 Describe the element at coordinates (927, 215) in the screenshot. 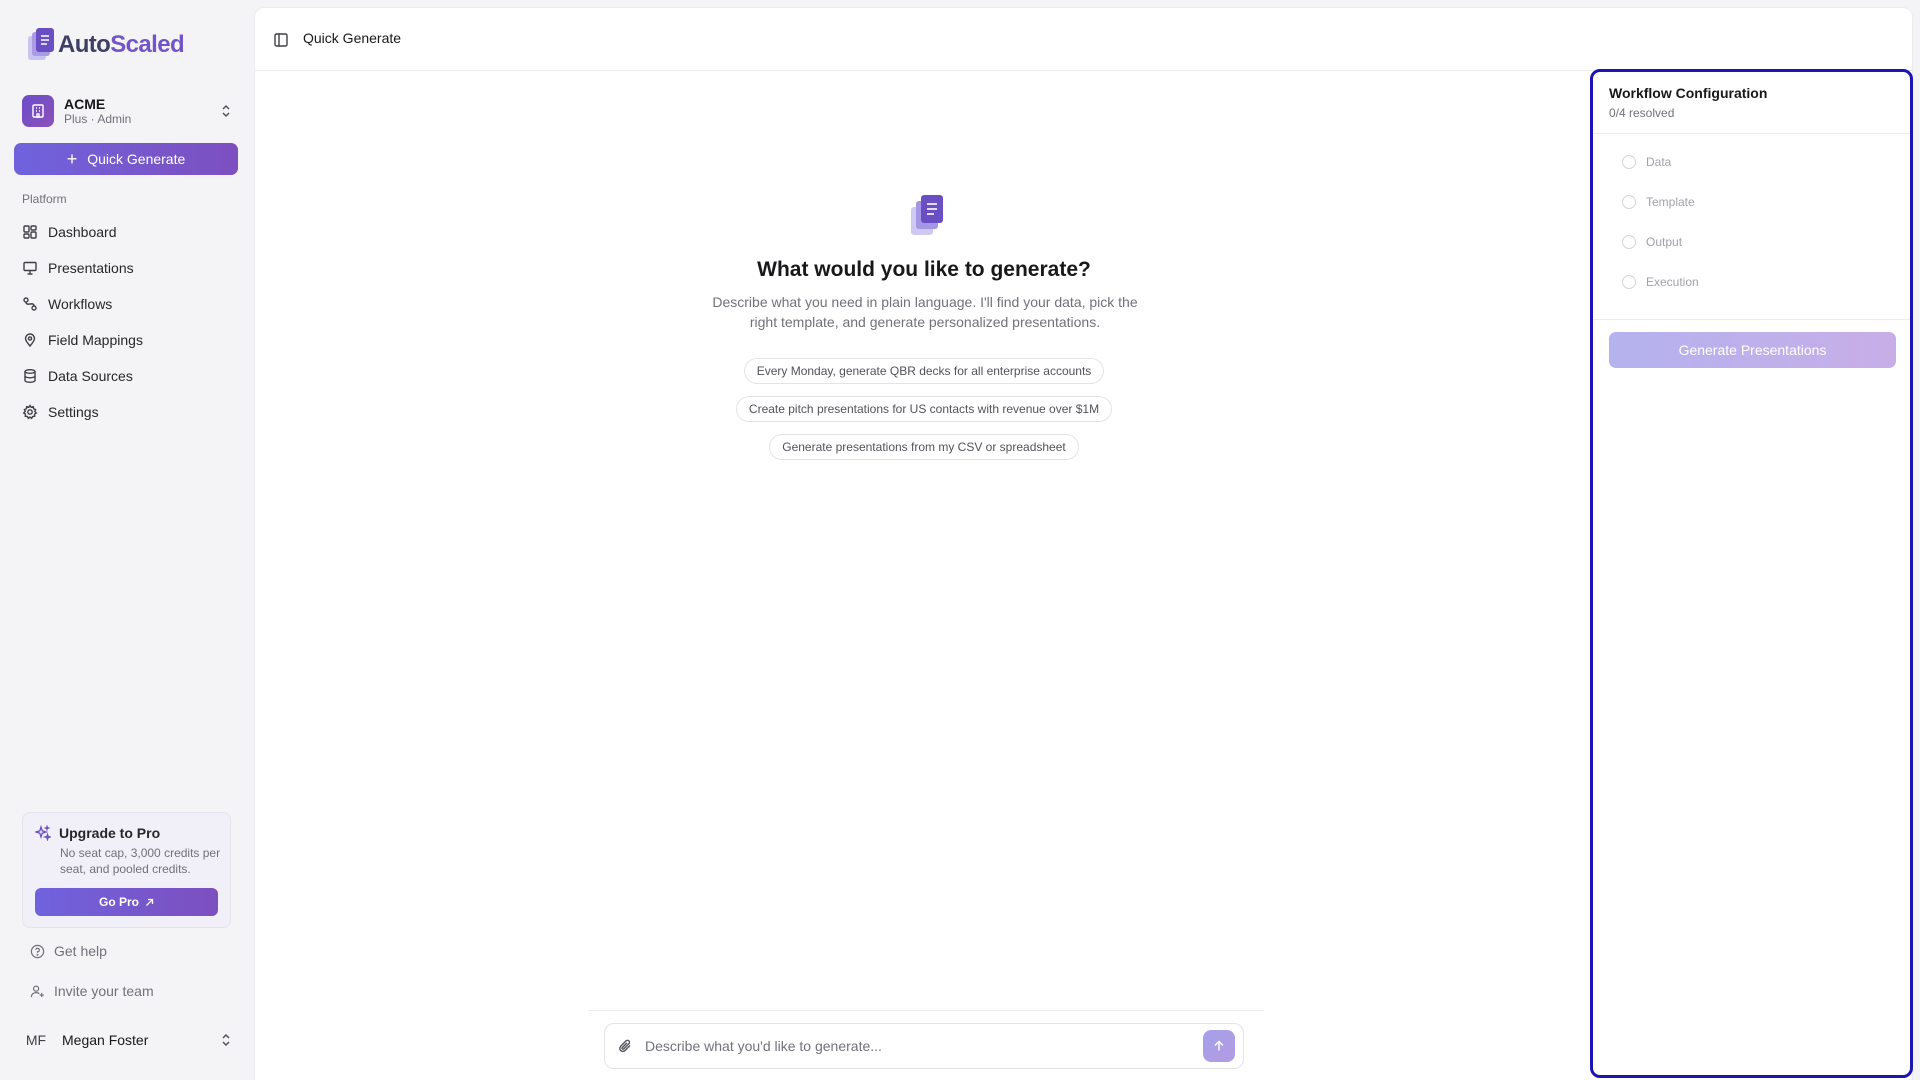

I see `document-stack-icon` at that location.